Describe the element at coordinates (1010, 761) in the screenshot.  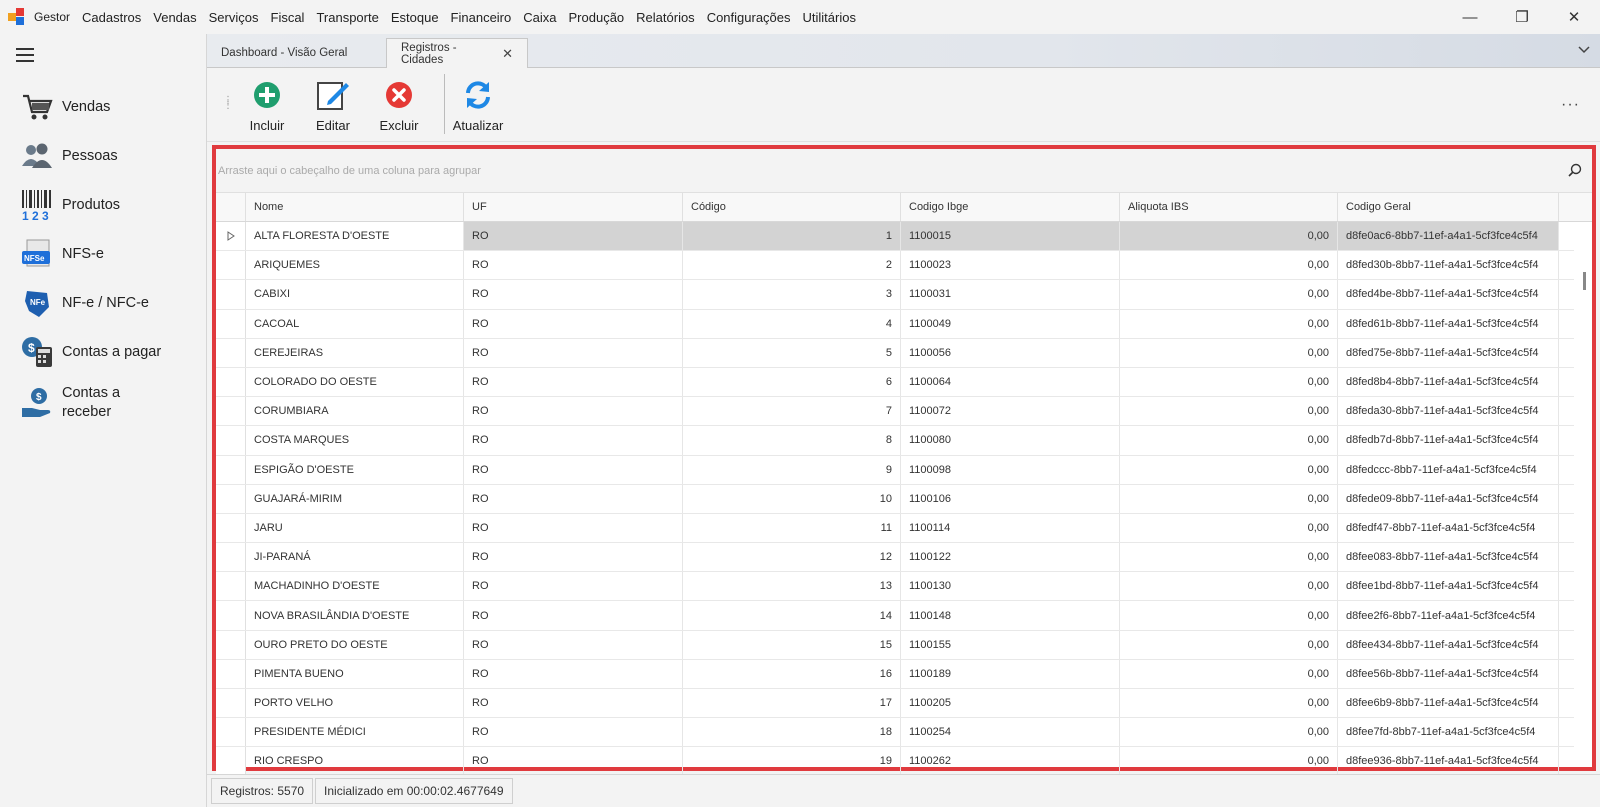
I see `cell-codigo-ibge: 1100262` at that location.